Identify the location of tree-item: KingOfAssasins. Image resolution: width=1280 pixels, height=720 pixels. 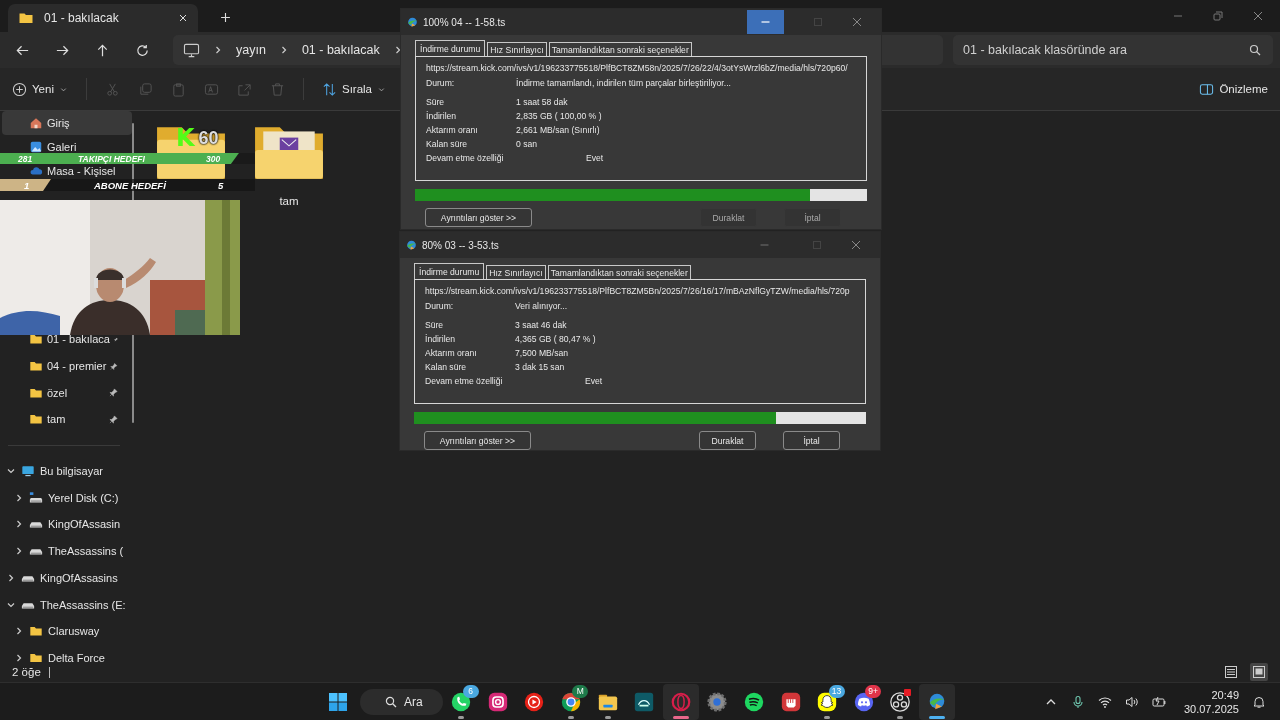
(79, 577).